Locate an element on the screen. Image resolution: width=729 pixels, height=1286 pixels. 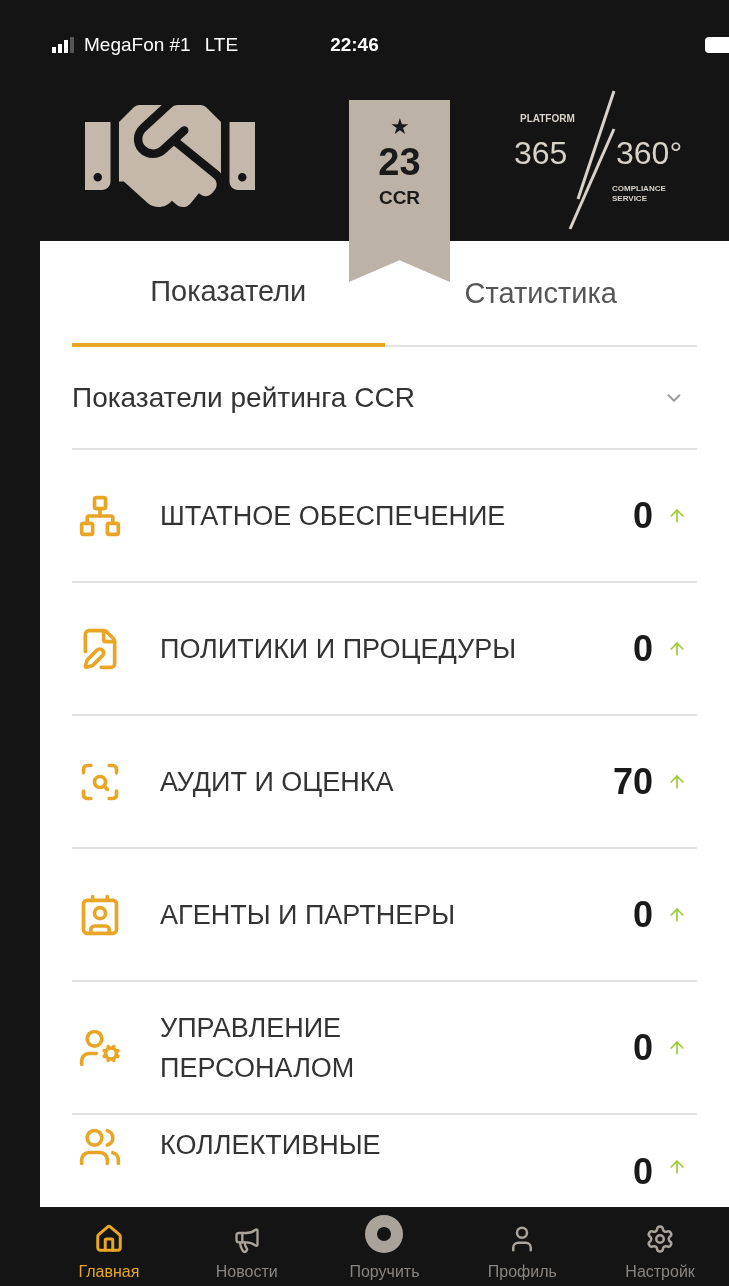
logo-right-number: 360° is located at coordinates (649, 153).